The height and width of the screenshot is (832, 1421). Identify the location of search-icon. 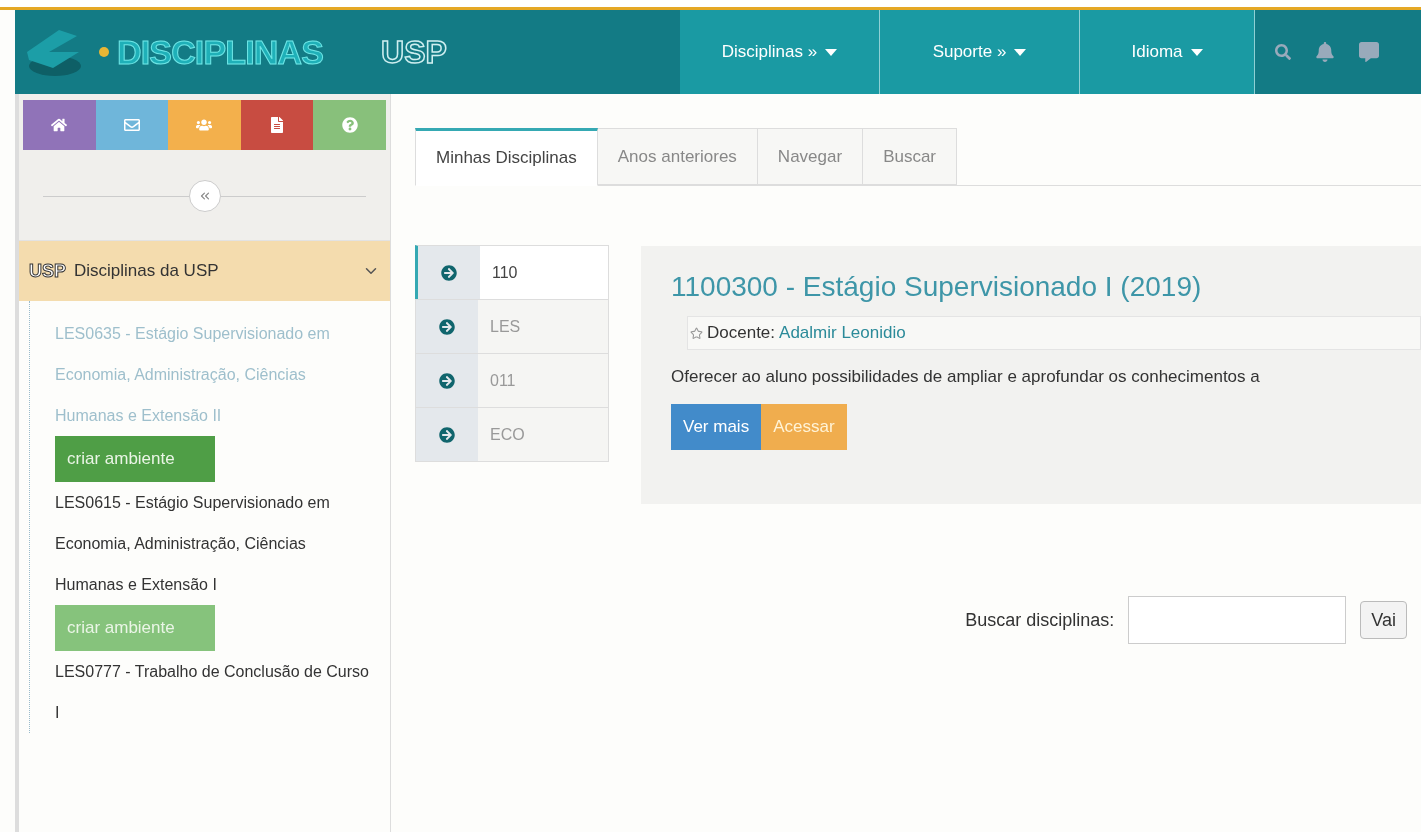
(1283, 52).